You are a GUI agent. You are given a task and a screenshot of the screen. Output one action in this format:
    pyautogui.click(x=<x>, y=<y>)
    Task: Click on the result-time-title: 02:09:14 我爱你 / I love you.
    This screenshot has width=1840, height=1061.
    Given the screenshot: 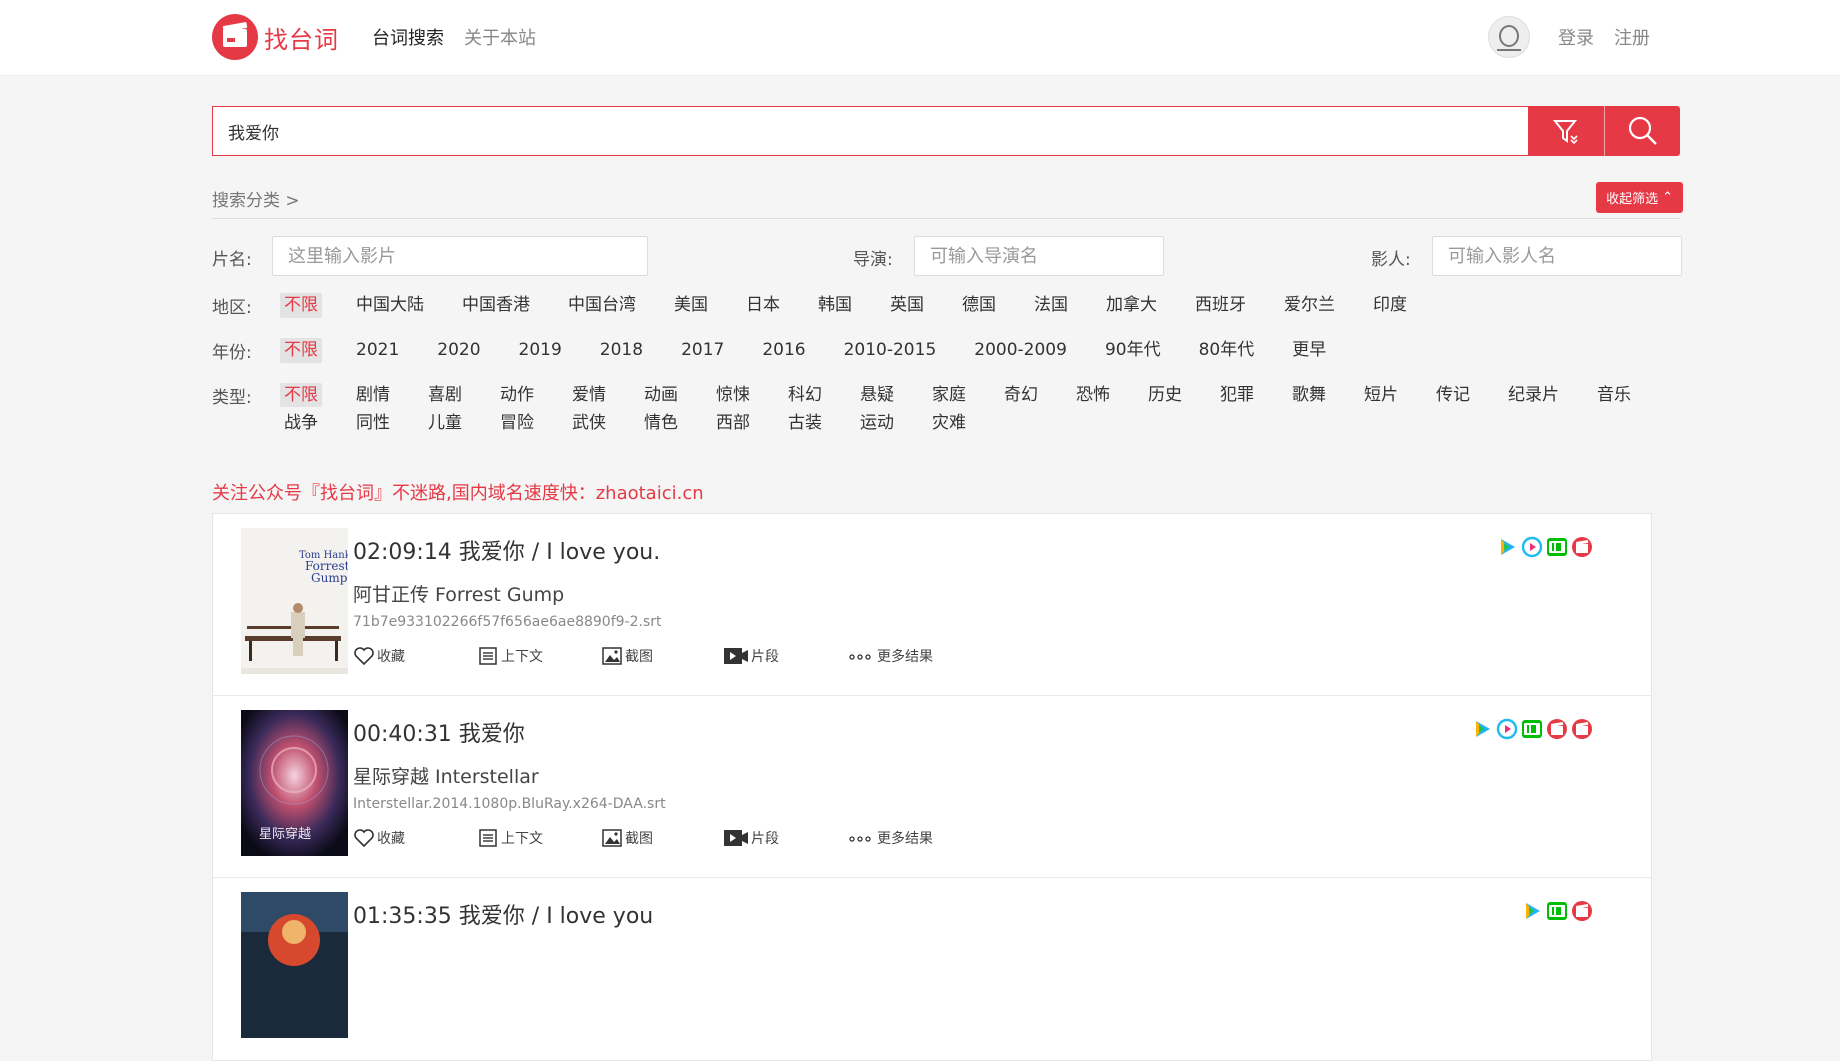 What is the action you would take?
    pyautogui.click(x=506, y=550)
    